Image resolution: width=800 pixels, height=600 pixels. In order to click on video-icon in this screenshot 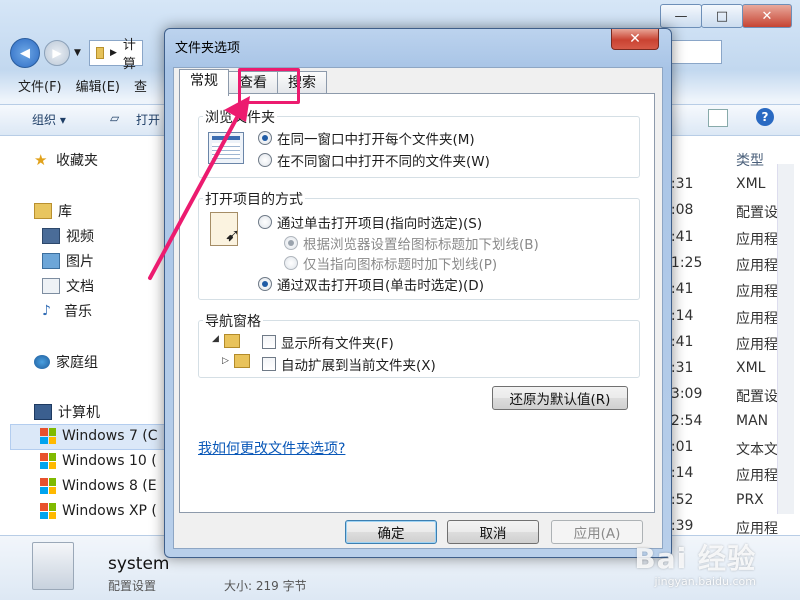, I will do `click(51, 236)`.